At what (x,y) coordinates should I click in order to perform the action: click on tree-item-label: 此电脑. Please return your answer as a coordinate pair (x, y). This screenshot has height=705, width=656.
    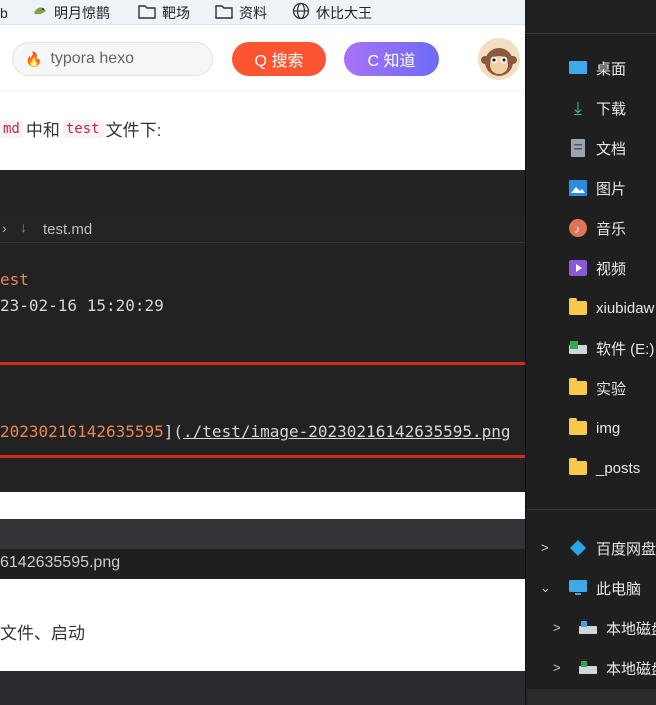
    Looking at the image, I should click on (619, 589).